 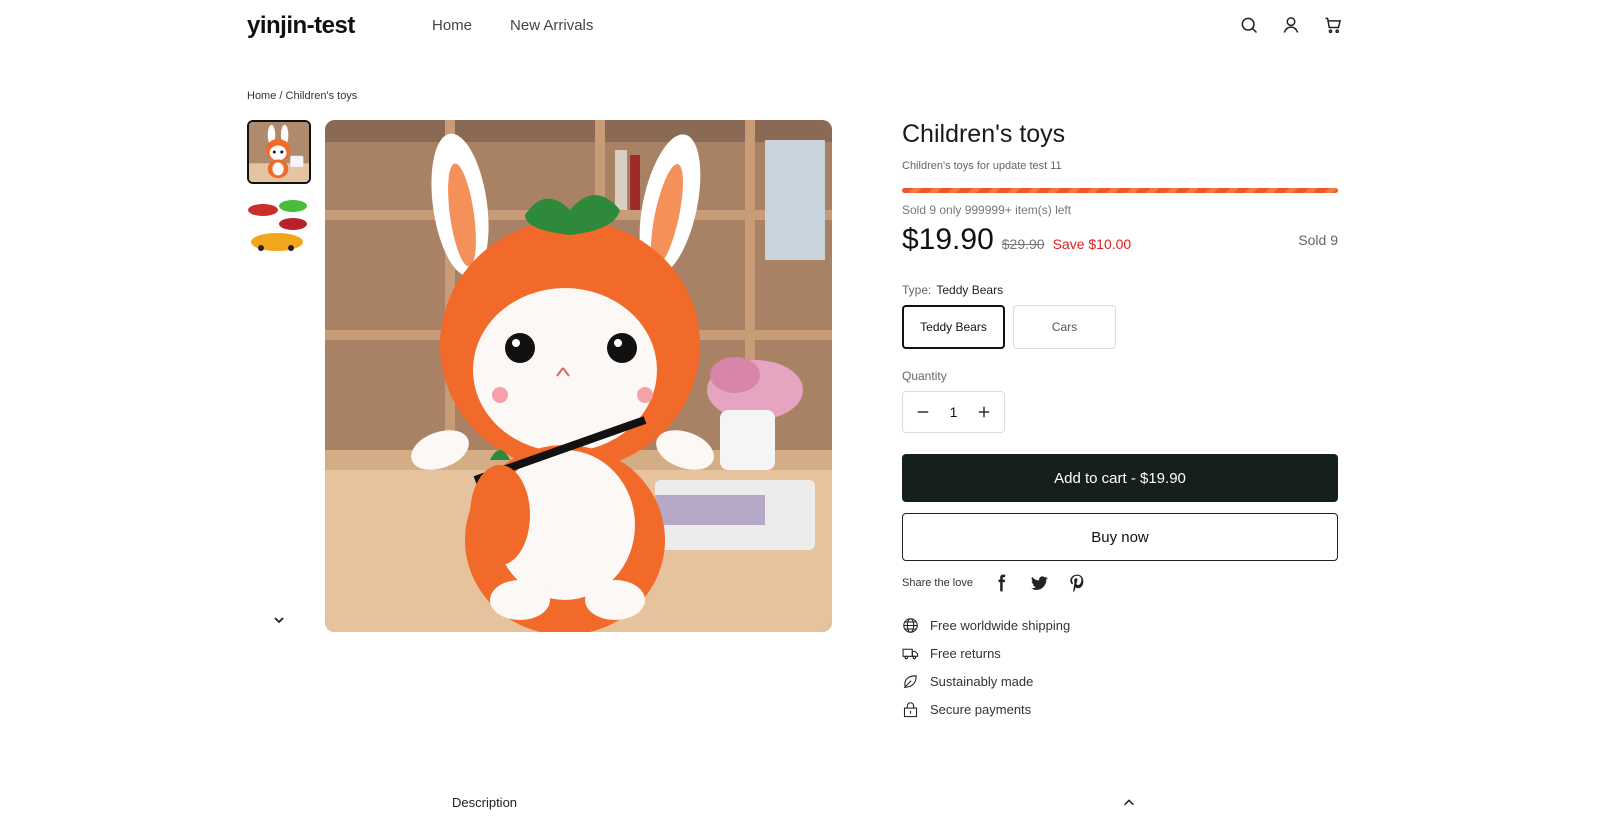 What do you see at coordinates (1120, 478) in the screenshot?
I see `add-to-cart-button: Add to cart - $19.90` at bounding box center [1120, 478].